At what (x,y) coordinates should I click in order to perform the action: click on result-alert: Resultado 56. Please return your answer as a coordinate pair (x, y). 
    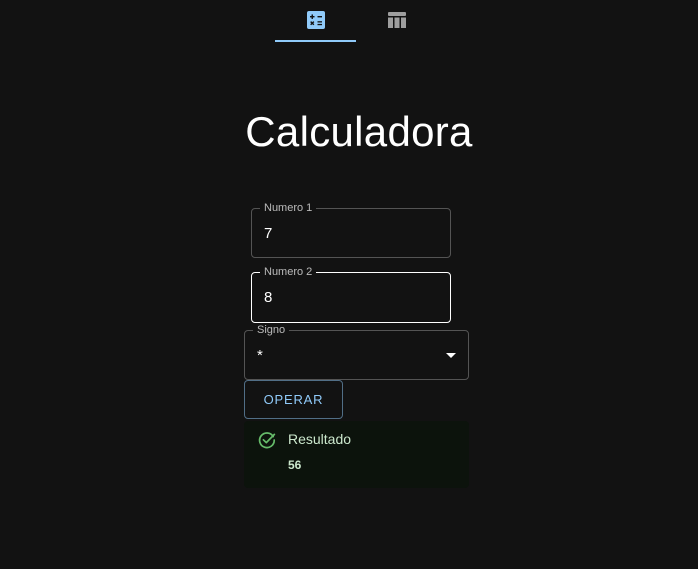
    Looking at the image, I should click on (356, 454).